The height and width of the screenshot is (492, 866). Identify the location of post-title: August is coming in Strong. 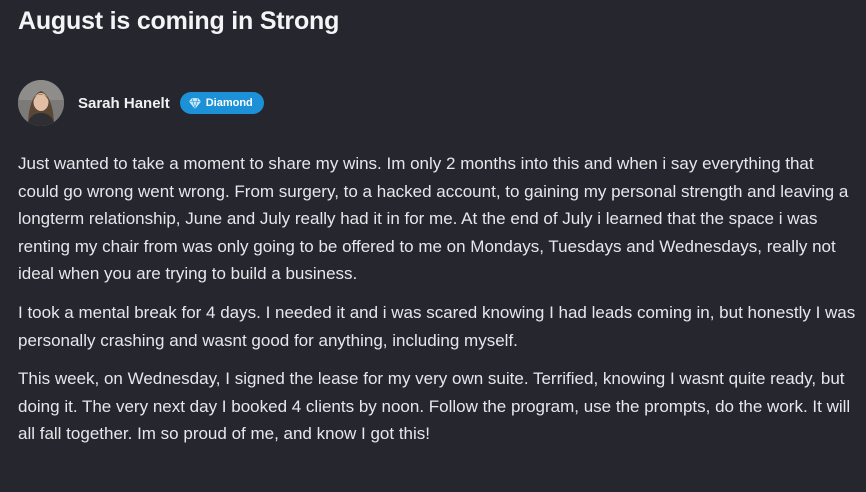
(179, 21).